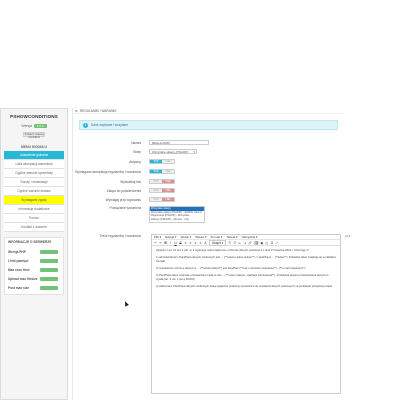  What do you see at coordinates (34, 135) in the screenshot?
I see `more-modules-button: Zobacz więcej modułów` at bounding box center [34, 135].